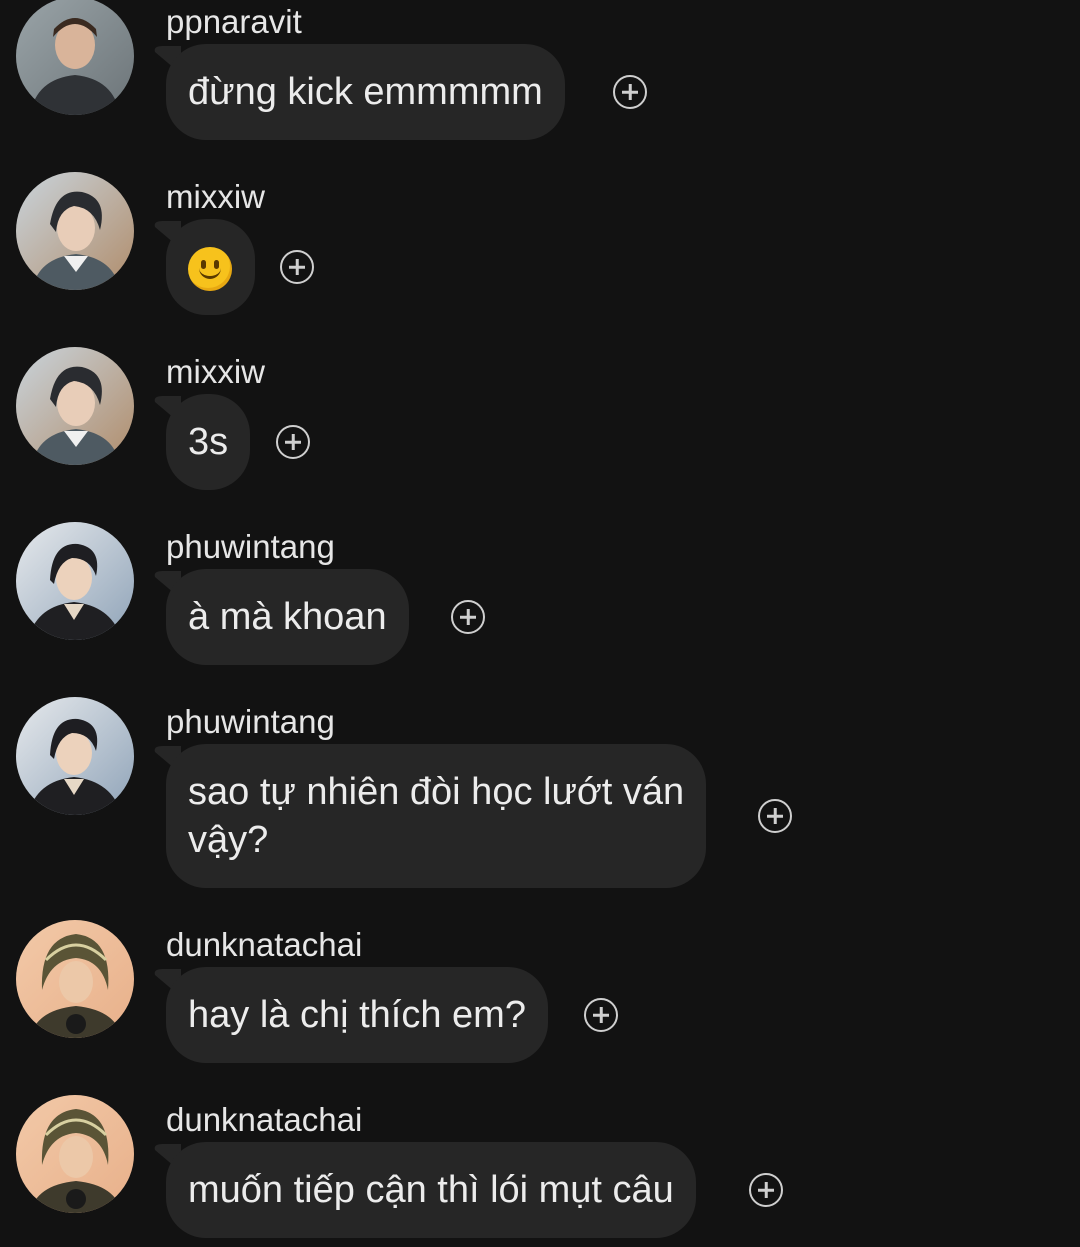 This screenshot has width=1080, height=1247. I want to click on message-text: hay là chị thích em?, so click(357, 1015).